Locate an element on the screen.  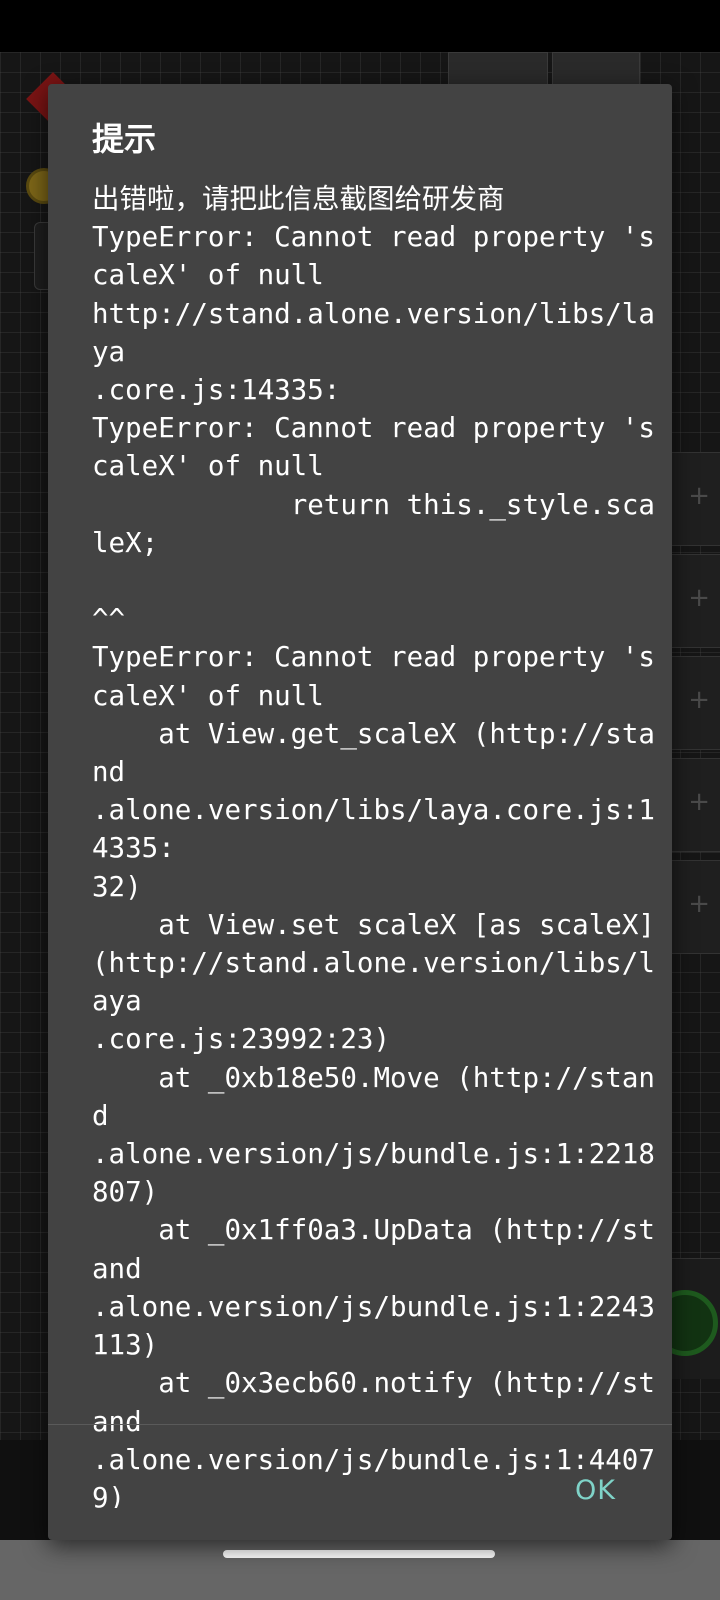
navigation-bar is located at coordinates (360, 1570).